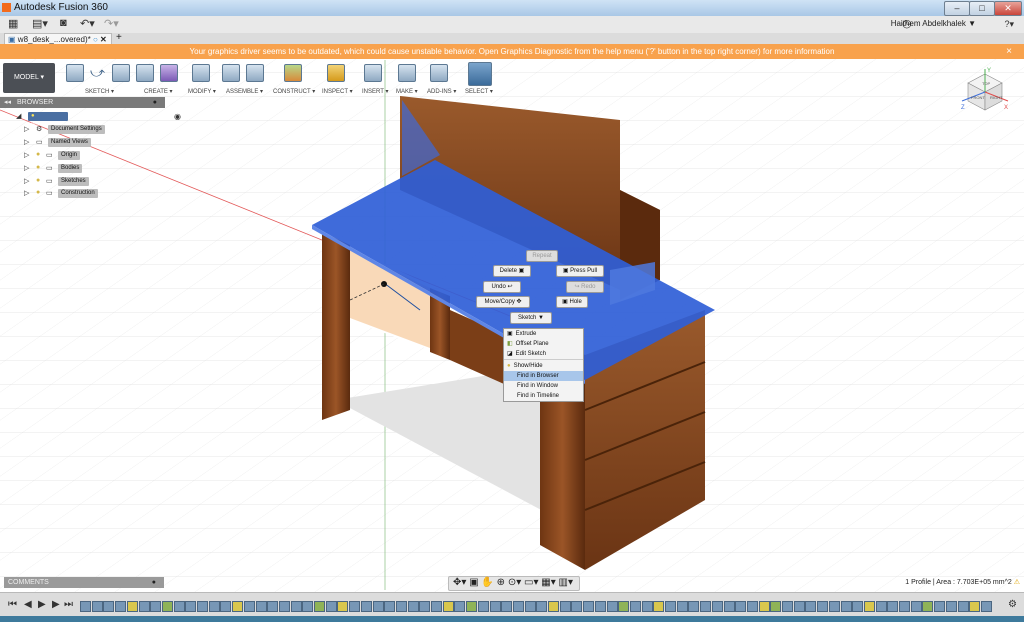 The width and height of the screenshot is (1024, 622). Describe the element at coordinates (373, 73) in the screenshot. I see `insert-image-icon` at that location.